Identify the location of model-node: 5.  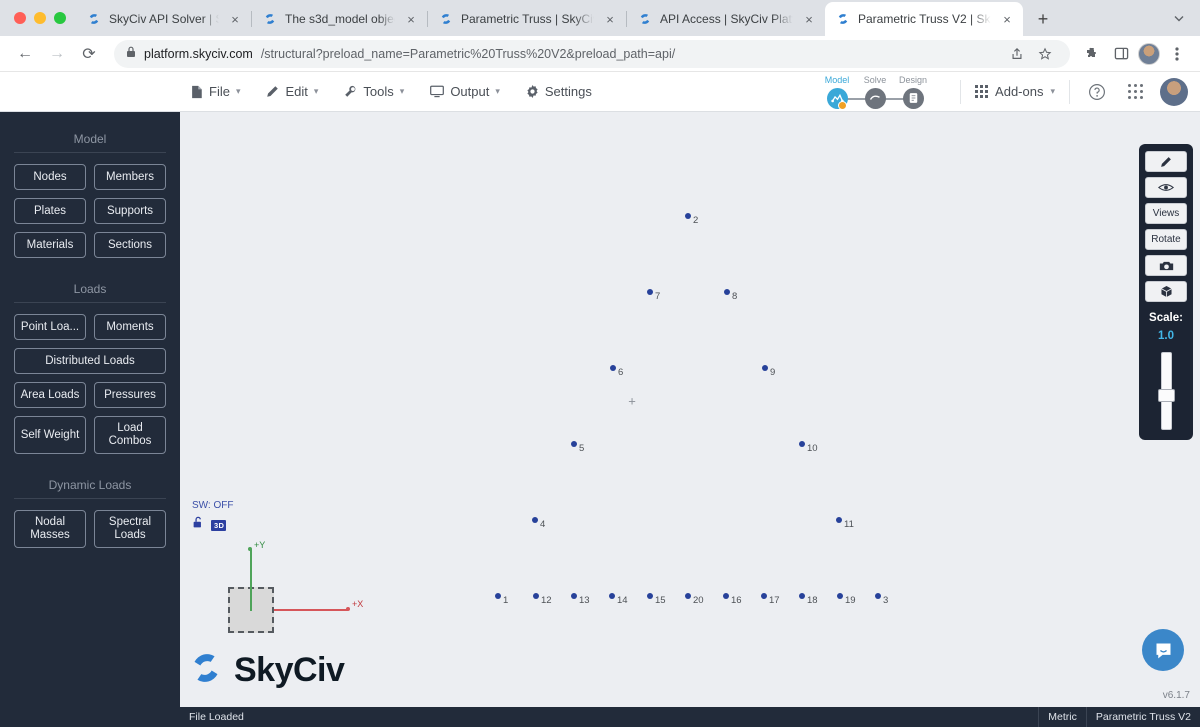
(577, 447).